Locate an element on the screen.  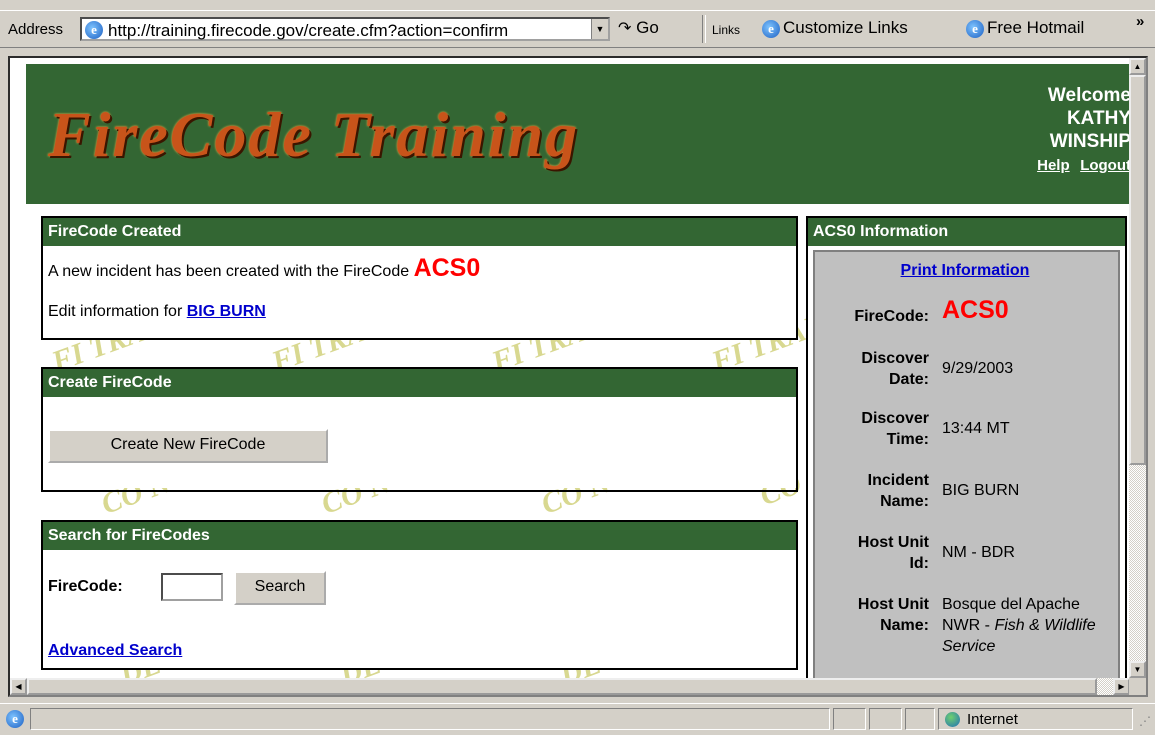
welcome-text: Welcome is located at coordinates (1088, 95).